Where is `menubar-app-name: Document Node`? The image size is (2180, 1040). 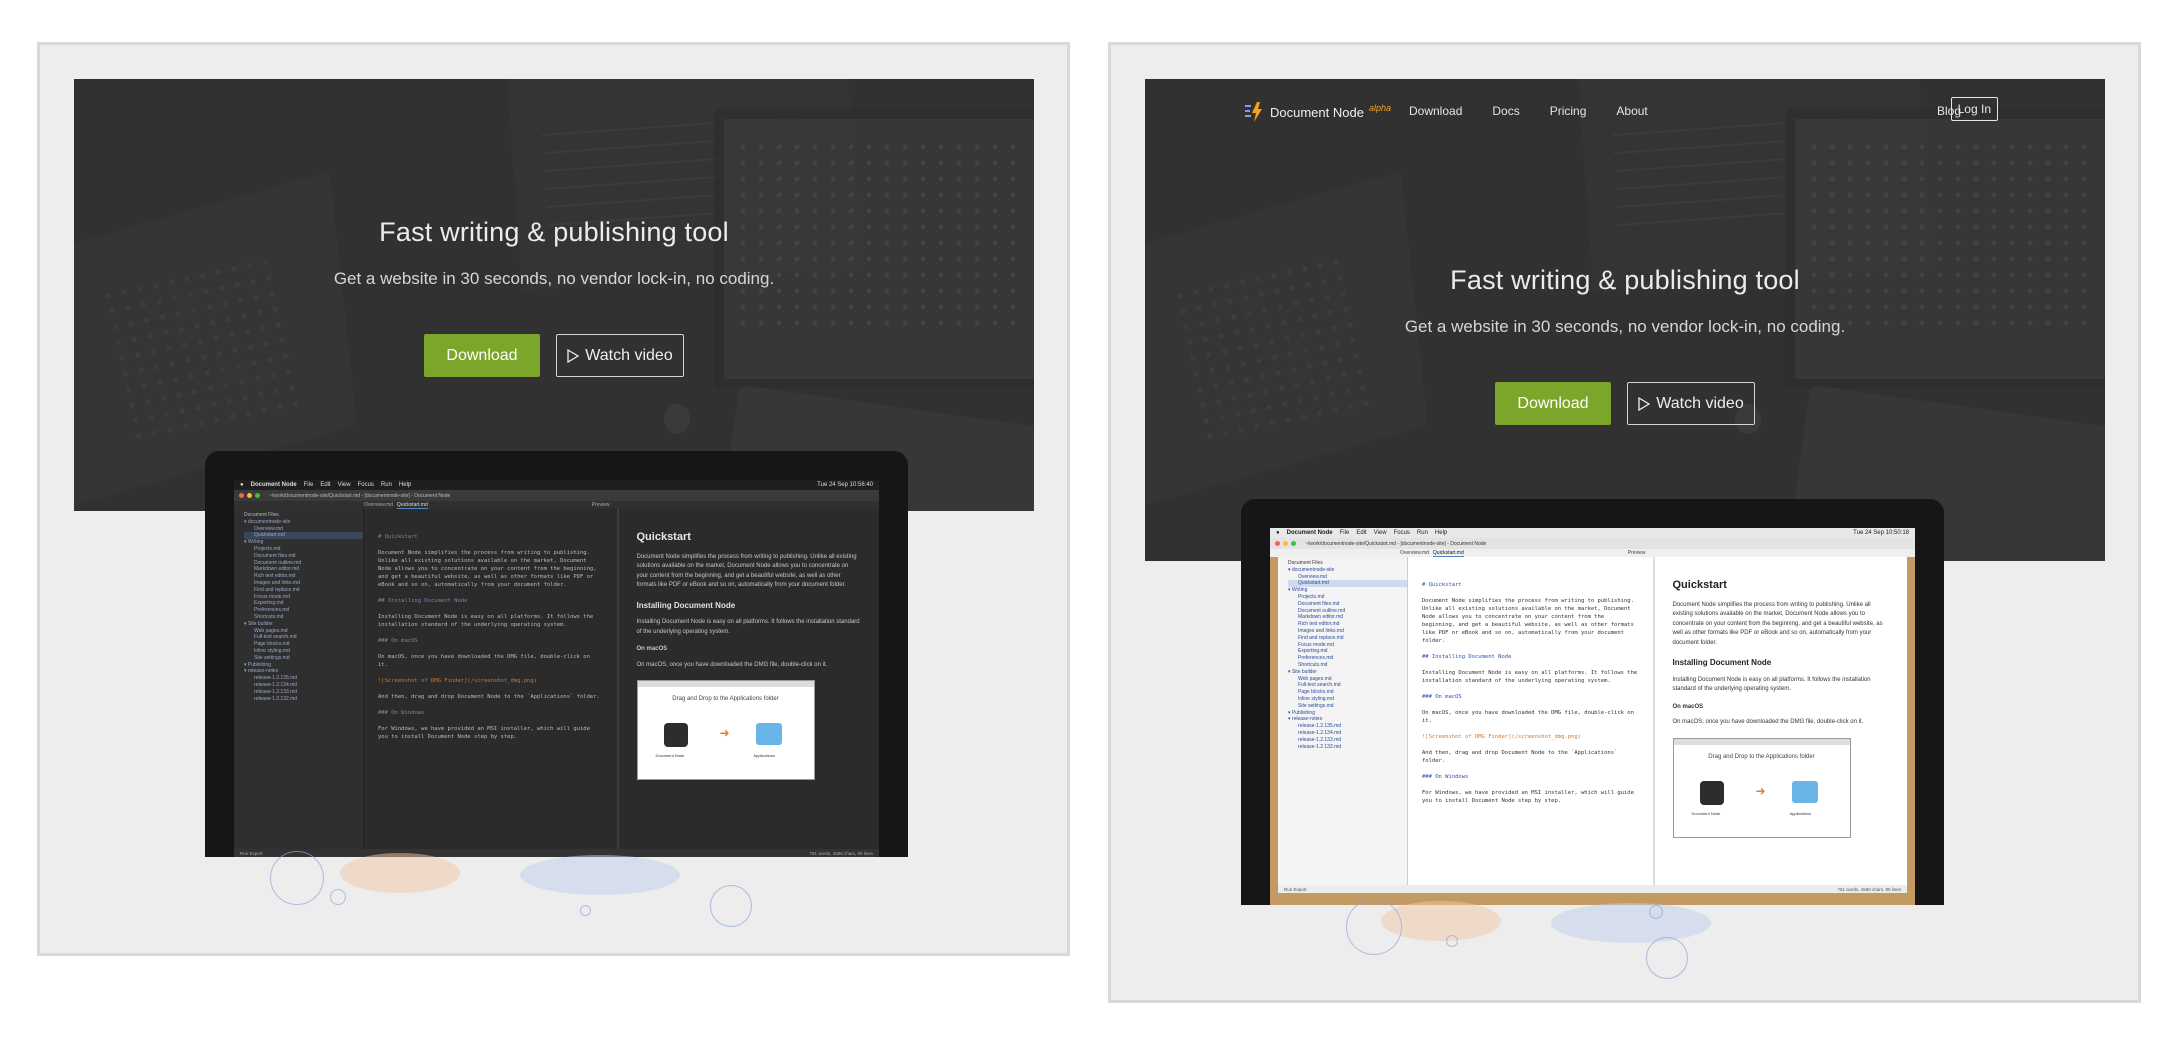
menubar-app-name: Document Node is located at coordinates (1309, 533).